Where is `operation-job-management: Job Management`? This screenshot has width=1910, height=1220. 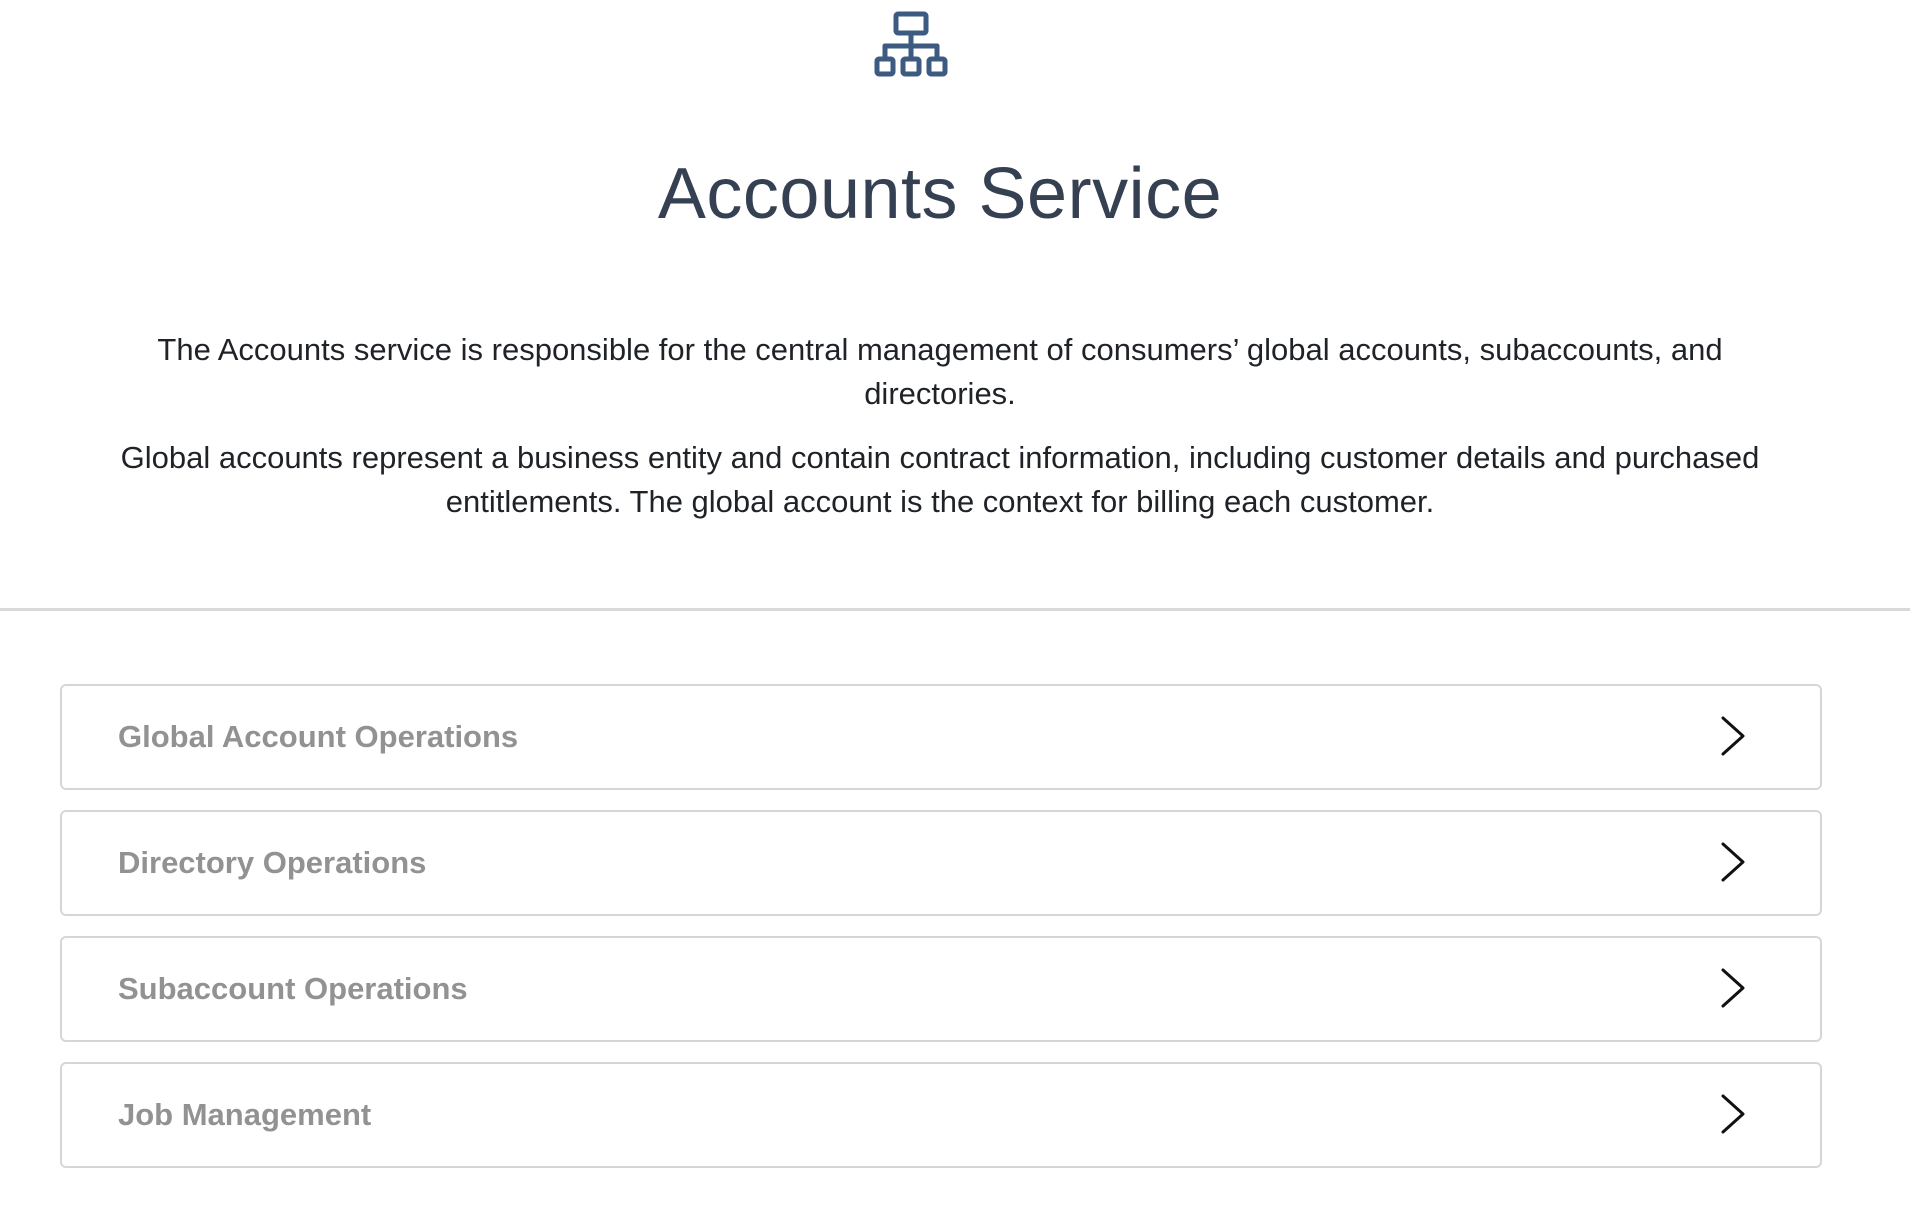 operation-job-management: Job Management is located at coordinates (941, 1115).